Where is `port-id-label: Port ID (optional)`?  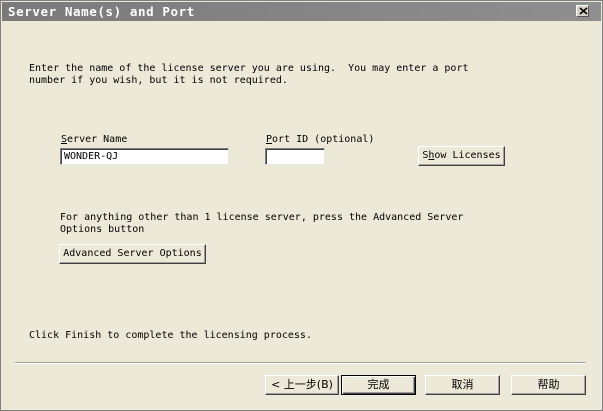 port-id-label: Port ID (optional) is located at coordinates (320, 139).